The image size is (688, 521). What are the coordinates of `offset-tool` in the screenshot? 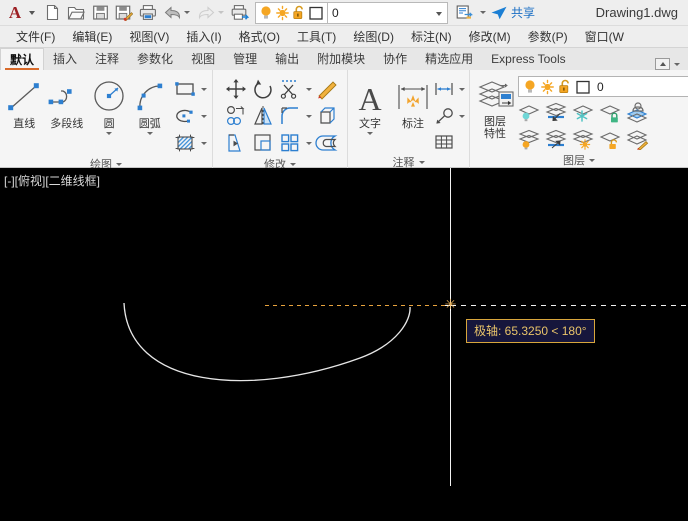 It's located at (327, 143).